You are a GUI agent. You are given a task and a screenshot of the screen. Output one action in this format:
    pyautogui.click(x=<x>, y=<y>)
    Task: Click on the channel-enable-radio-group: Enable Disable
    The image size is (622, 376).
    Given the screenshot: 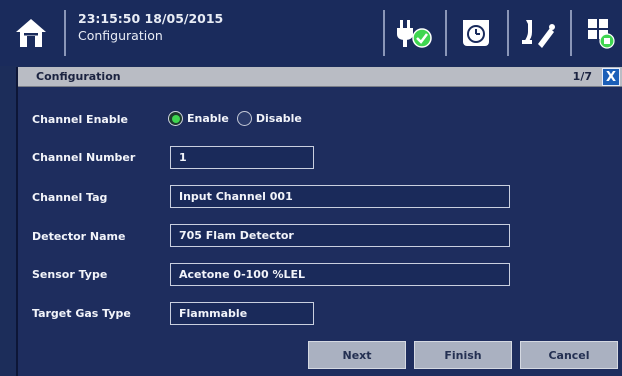 What is the action you would take?
    pyautogui.click(x=239, y=118)
    